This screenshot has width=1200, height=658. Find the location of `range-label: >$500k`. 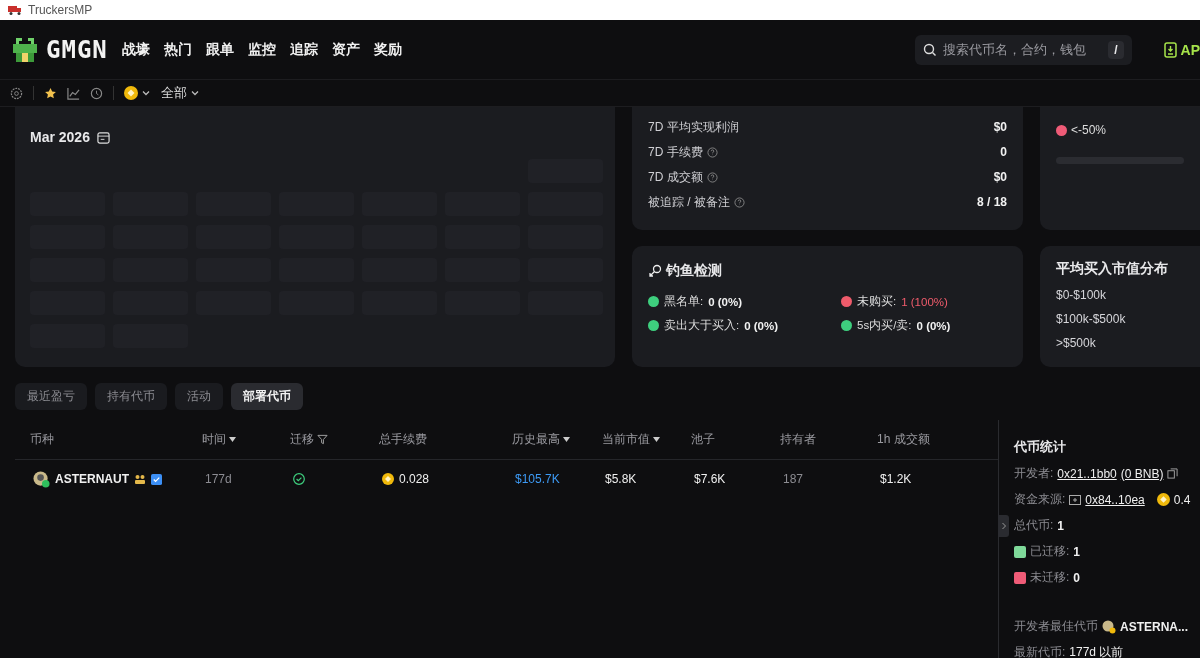

range-label: >$500k is located at coordinates (1076, 343).